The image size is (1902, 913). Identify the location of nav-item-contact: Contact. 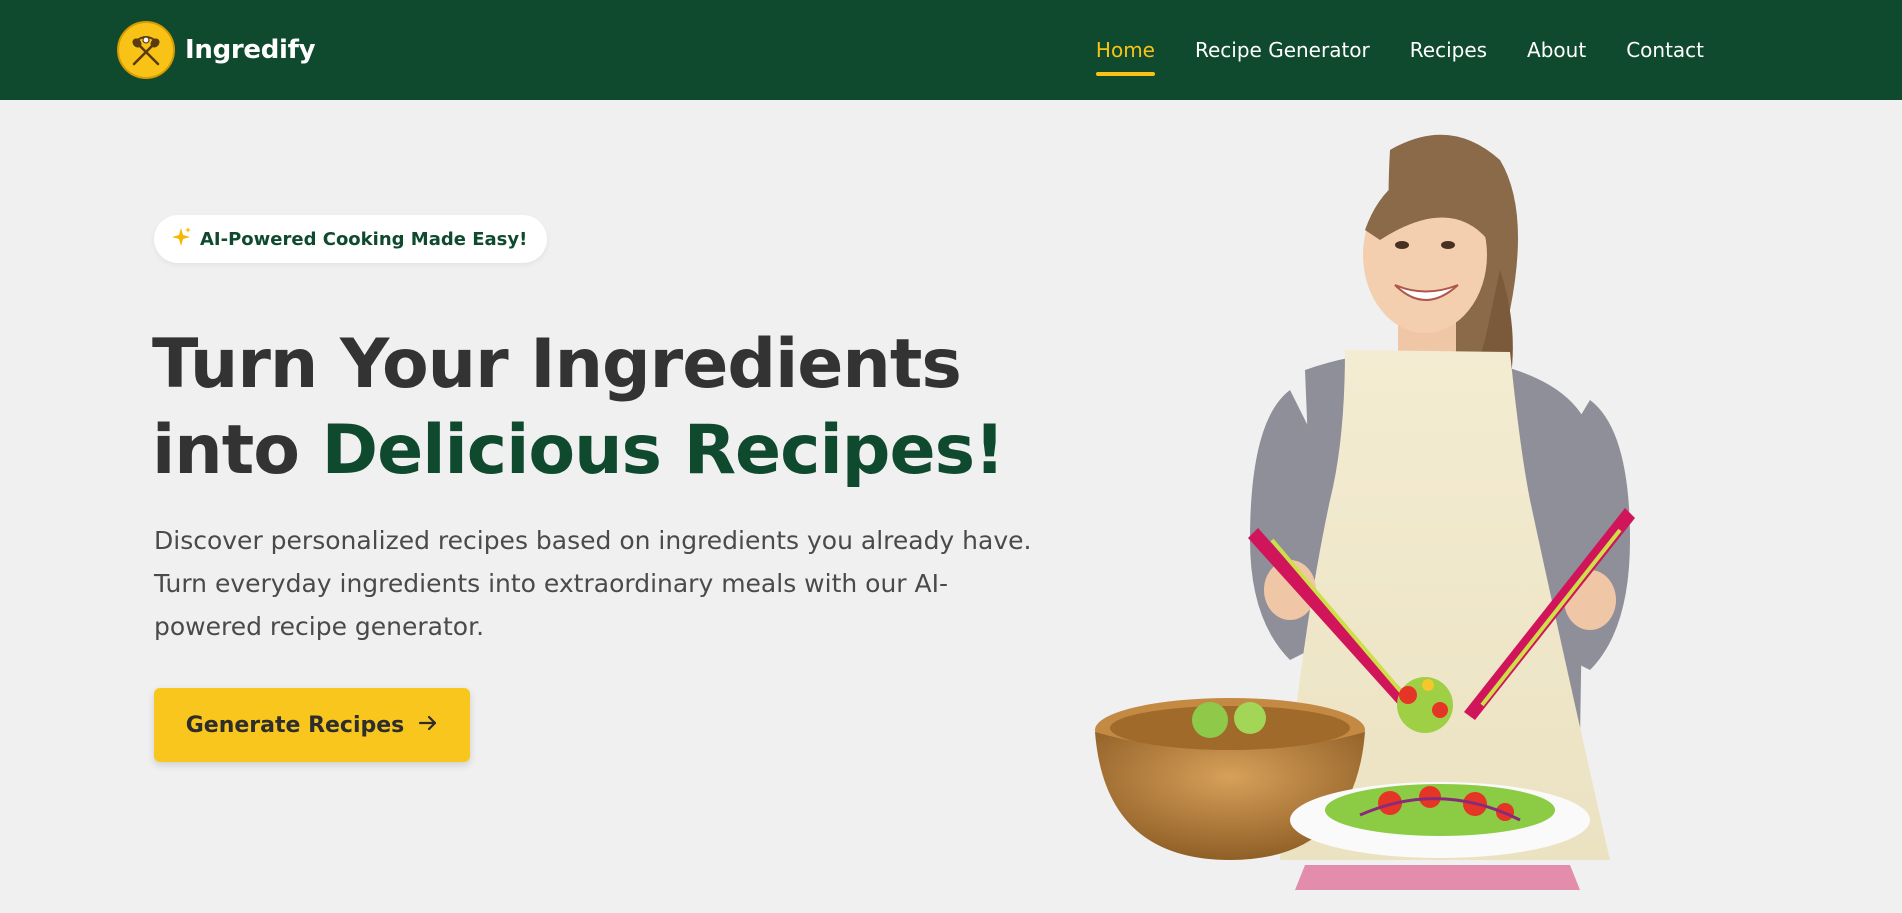
(1665, 50).